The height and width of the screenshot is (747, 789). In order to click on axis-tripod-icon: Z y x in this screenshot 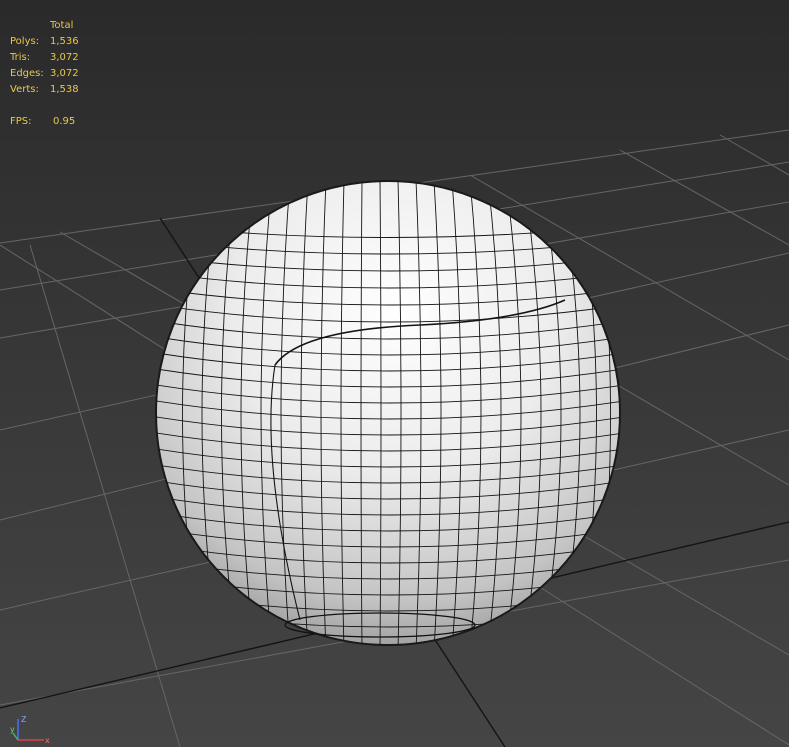, I will do `click(30, 730)`.